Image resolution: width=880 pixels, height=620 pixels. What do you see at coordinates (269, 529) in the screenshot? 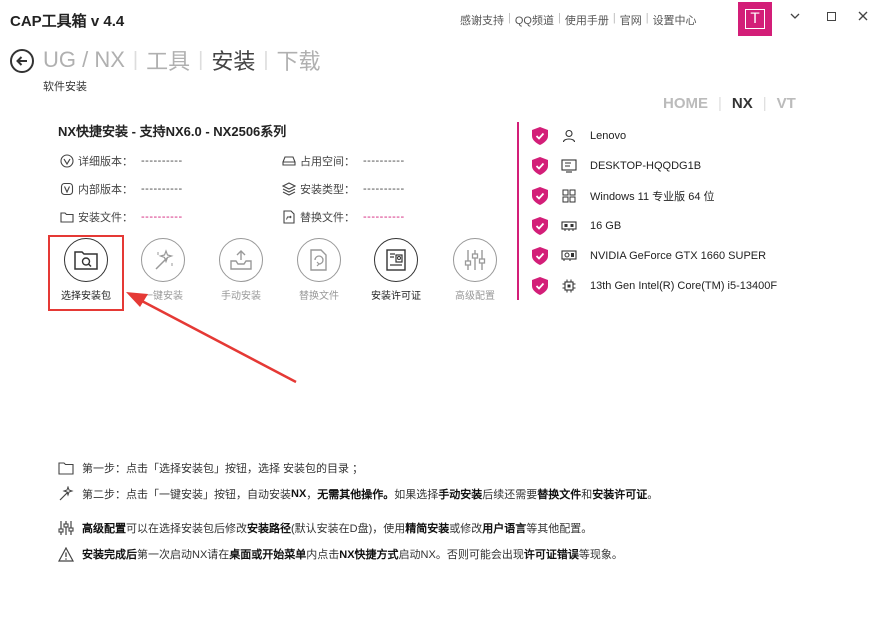
I see `step-advanced-bold-path: 安装路径` at bounding box center [269, 529].